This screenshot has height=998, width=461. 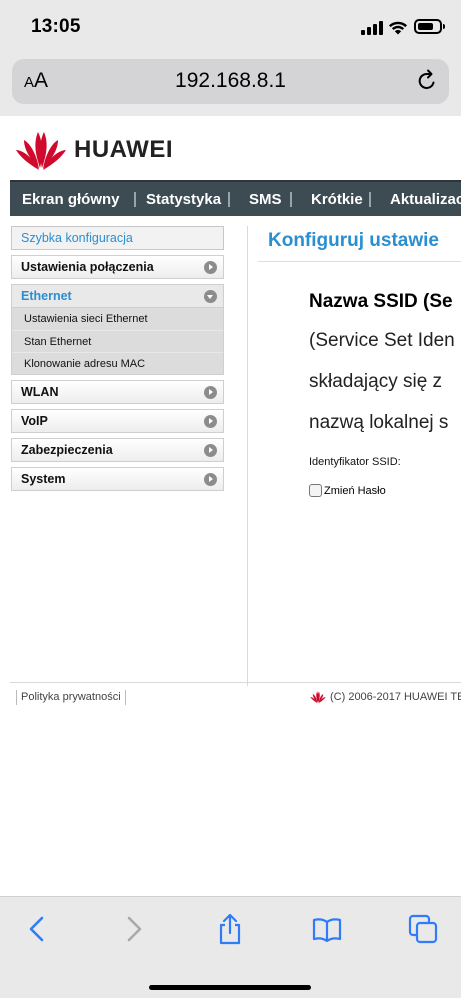 What do you see at coordinates (429, 26) in the screenshot?
I see `battery-icon` at bounding box center [429, 26].